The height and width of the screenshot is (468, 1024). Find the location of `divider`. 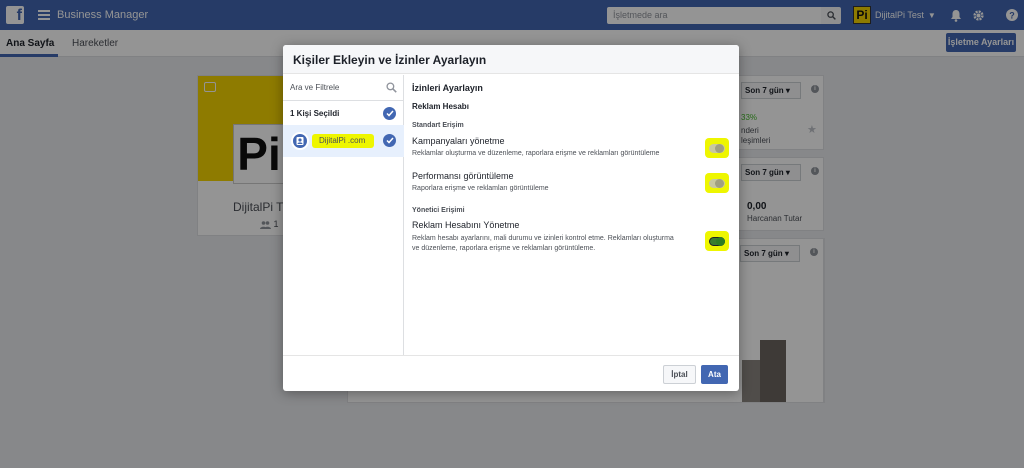

divider is located at coordinates (343, 100).